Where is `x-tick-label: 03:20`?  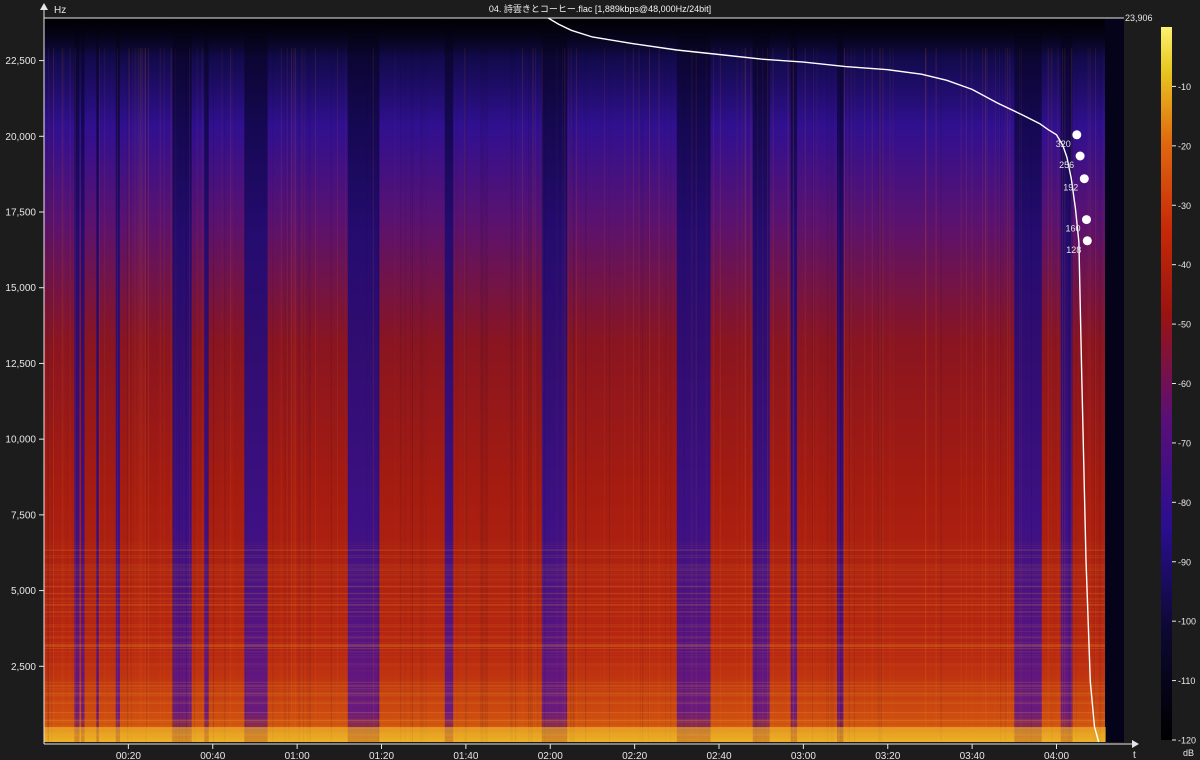
x-tick-label: 03:20 is located at coordinates (887, 755).